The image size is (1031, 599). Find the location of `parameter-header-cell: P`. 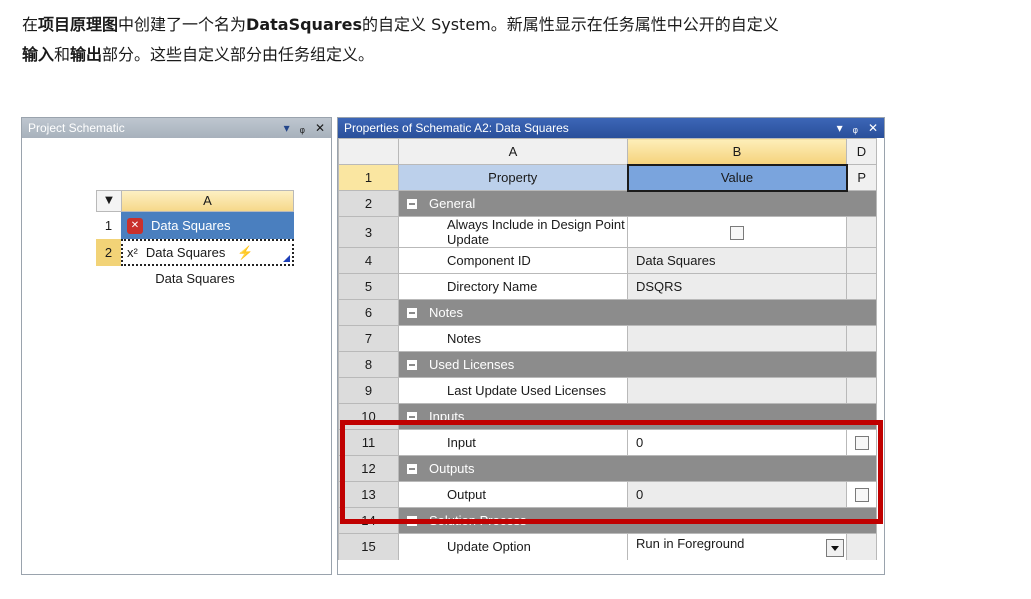

parameter-header-cell: P is located at coordinates (861, 177).